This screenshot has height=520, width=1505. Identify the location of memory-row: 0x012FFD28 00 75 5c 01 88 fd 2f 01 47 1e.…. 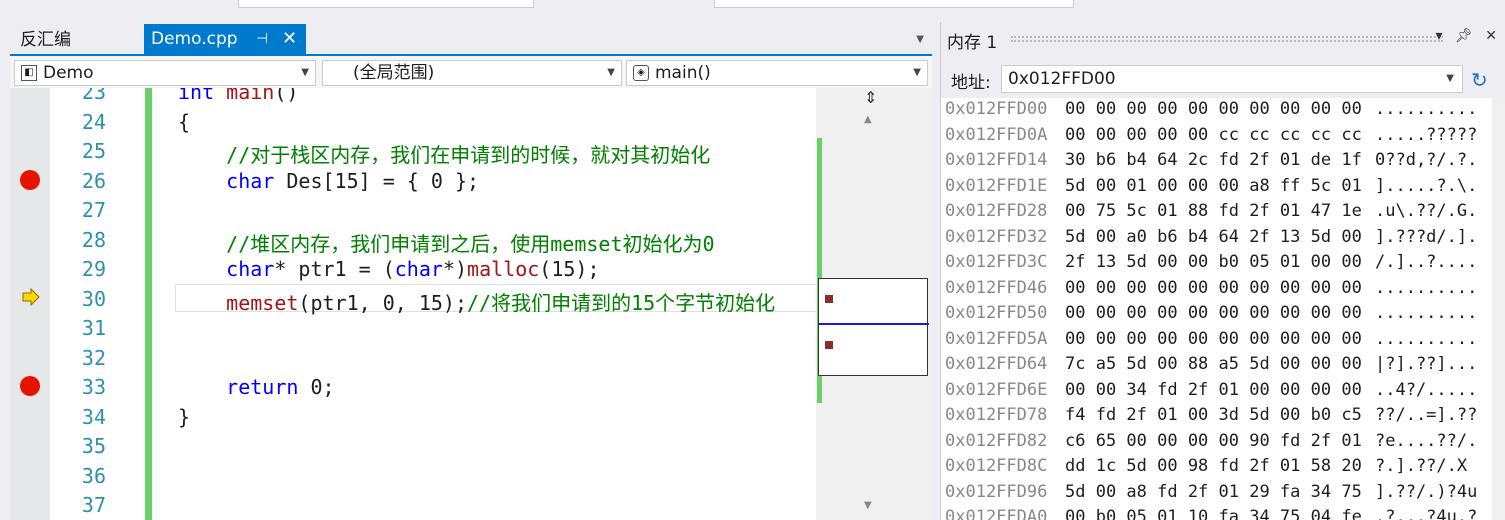
(1211, 213).